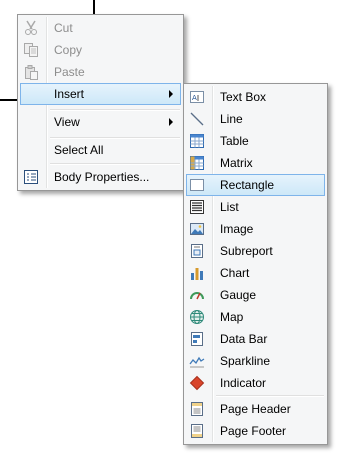  I want to click on menu-item-copy: Copy, so click(100, 50).